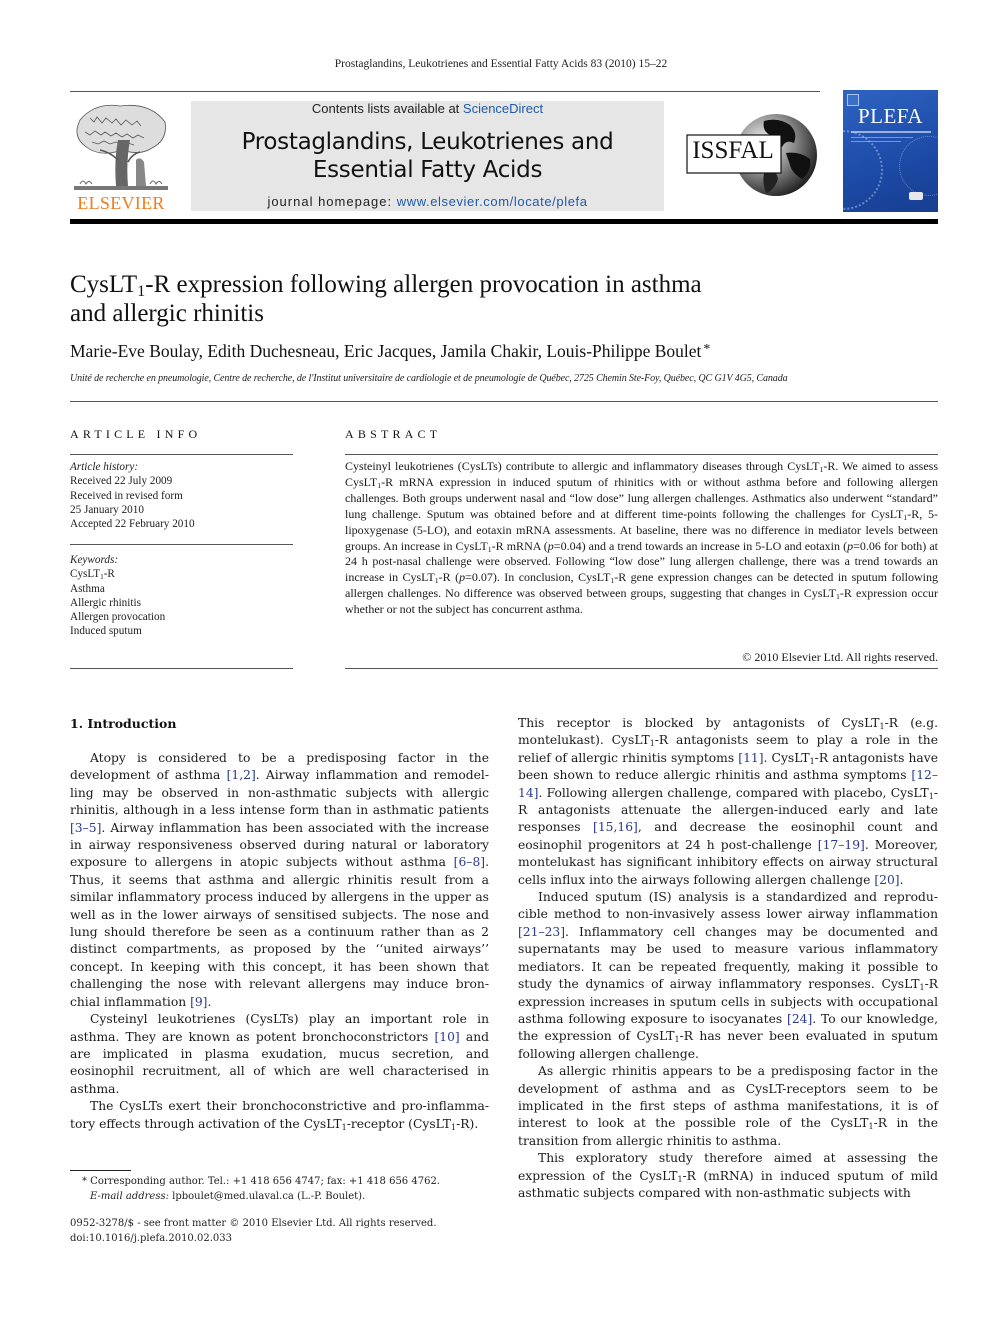 This screenshot has width=992, height=1323. What do you see at coordinates (285, 1239) in the screenshot?
I see `doi-link: doi:10.1016/j.plefa.2010.02.033` at bounding box center [285, 1239].